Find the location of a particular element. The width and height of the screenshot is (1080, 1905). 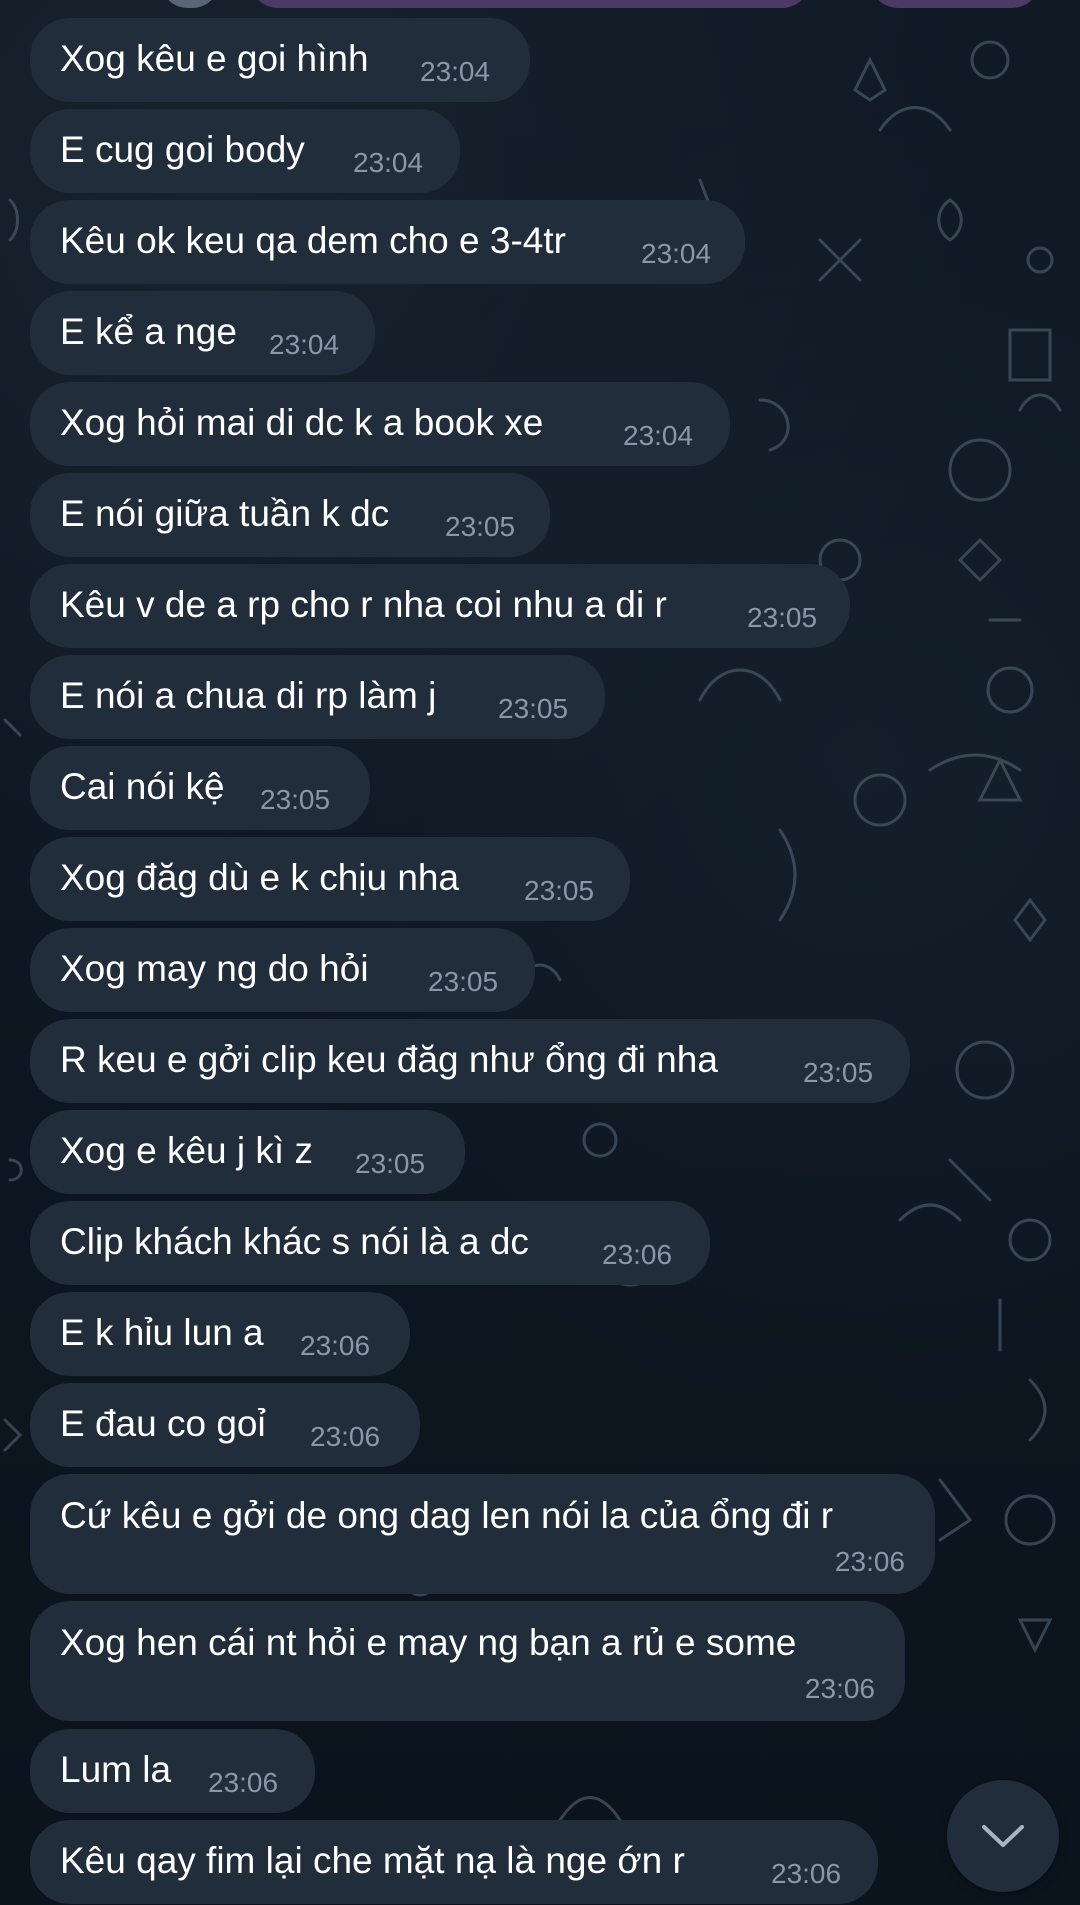

message-text: E cug goi body is located at coordinates (182, 149).